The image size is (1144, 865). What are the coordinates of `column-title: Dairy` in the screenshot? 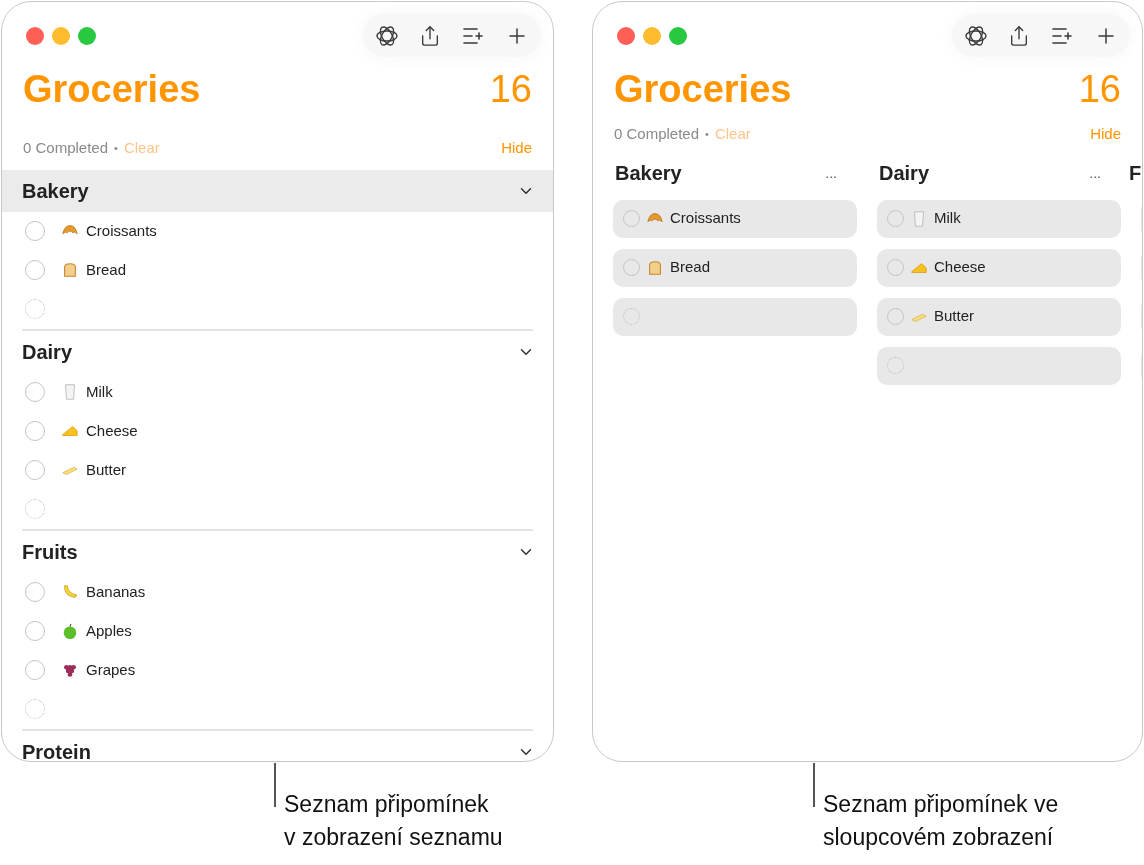 It's located at (904, 173).